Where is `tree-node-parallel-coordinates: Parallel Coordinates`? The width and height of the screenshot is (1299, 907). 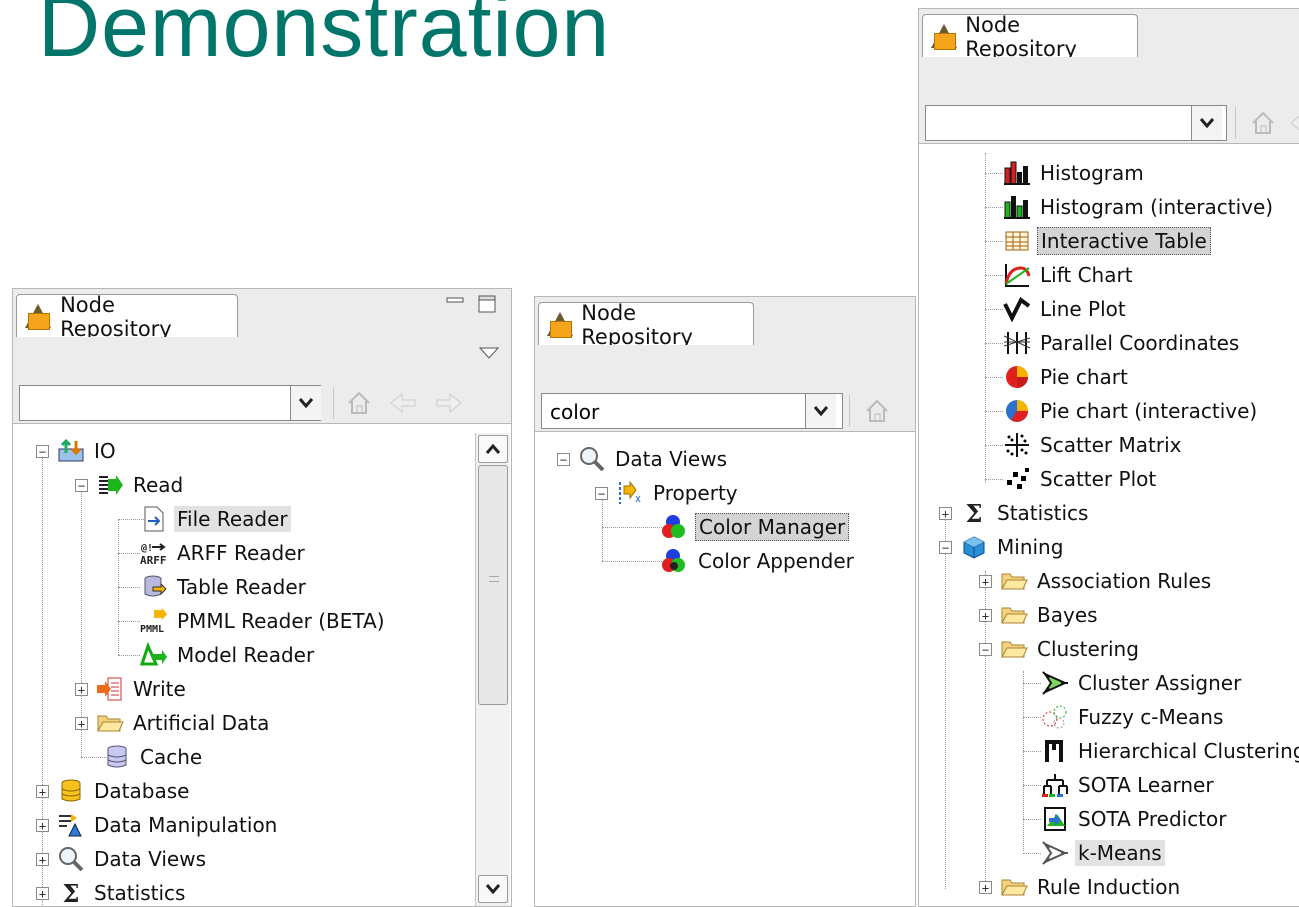
tree-node-parallel-coordinates: Parallel Coordinates is located at coordinates (1122, 343).